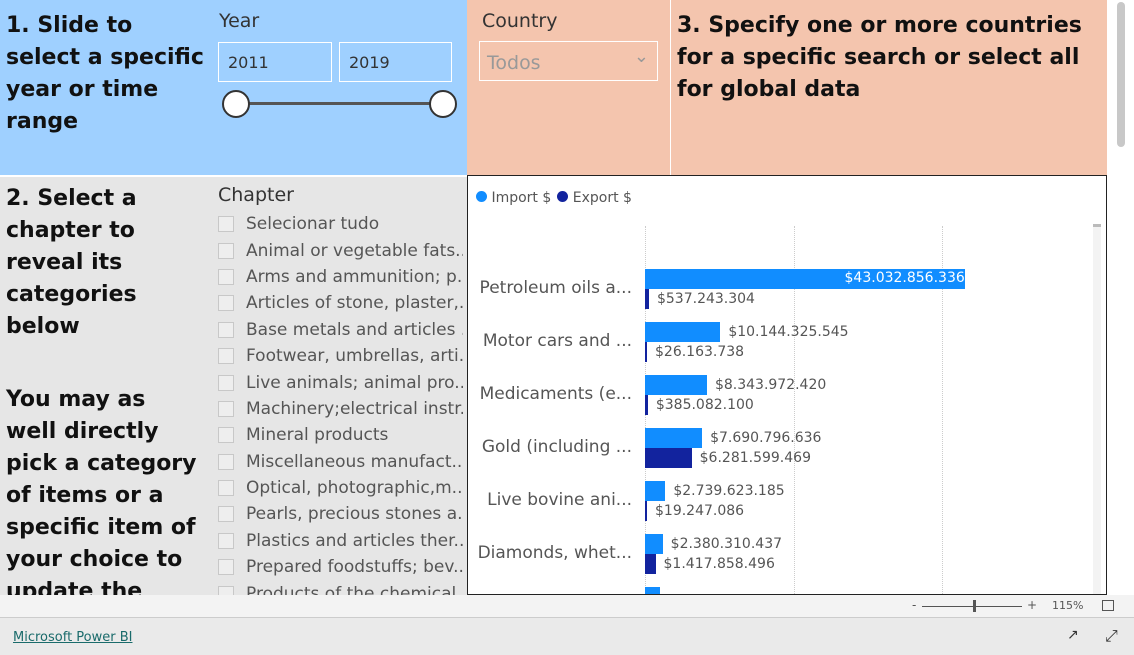  I want to click on power-bi-link: Microsoft Power BI, so click(72, 637).